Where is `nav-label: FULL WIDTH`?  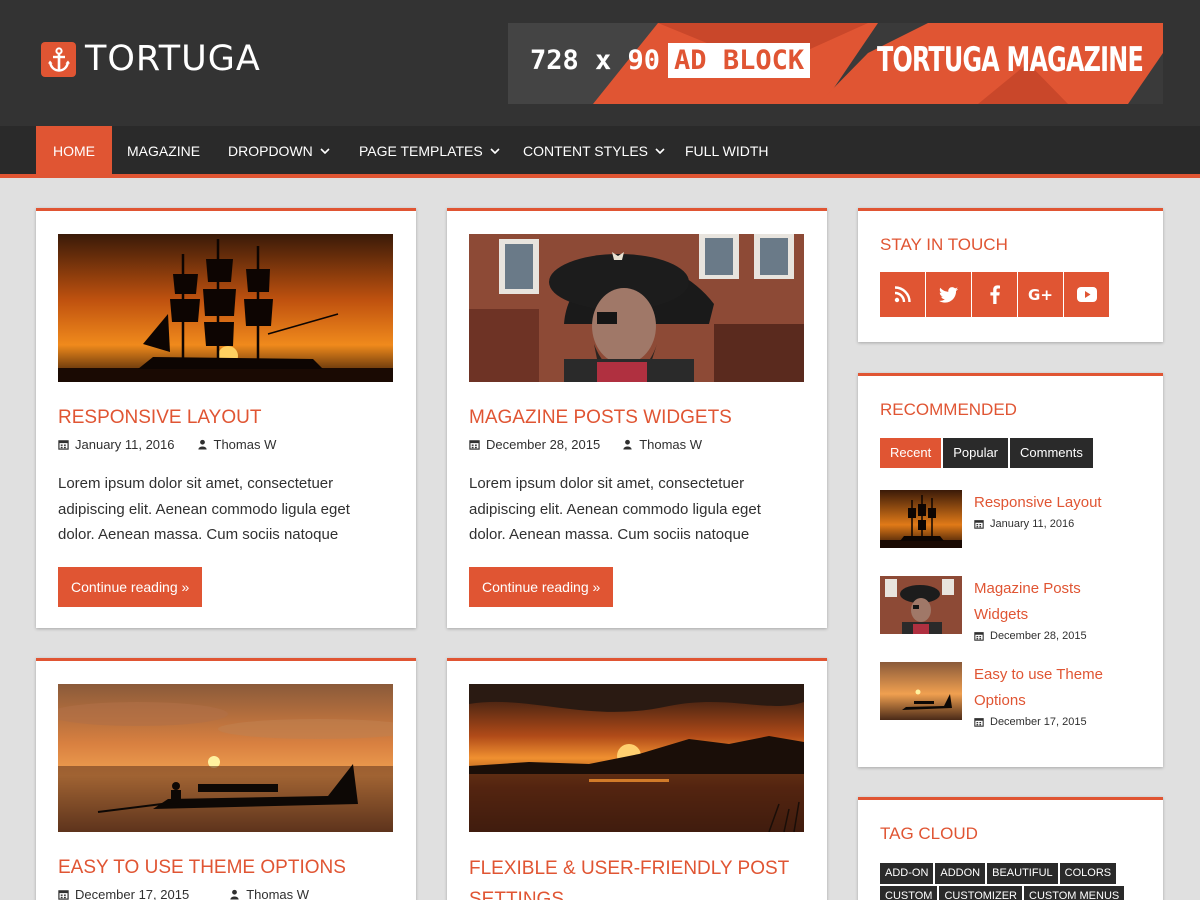 nav-label: FULL WIDTH is located at coordinates (727, 151).